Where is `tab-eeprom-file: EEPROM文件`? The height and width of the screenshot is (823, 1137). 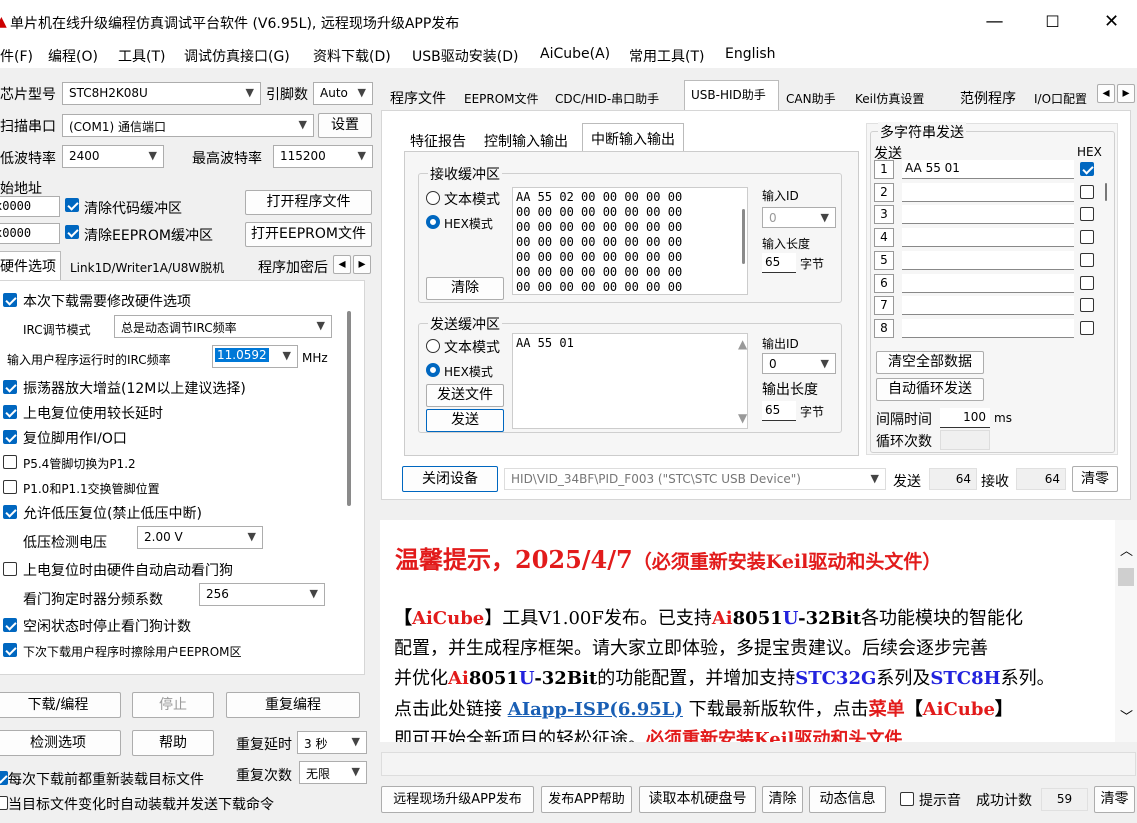
tab-eeprom-file: EEPROM文件 is located at coordinates (501, 98).